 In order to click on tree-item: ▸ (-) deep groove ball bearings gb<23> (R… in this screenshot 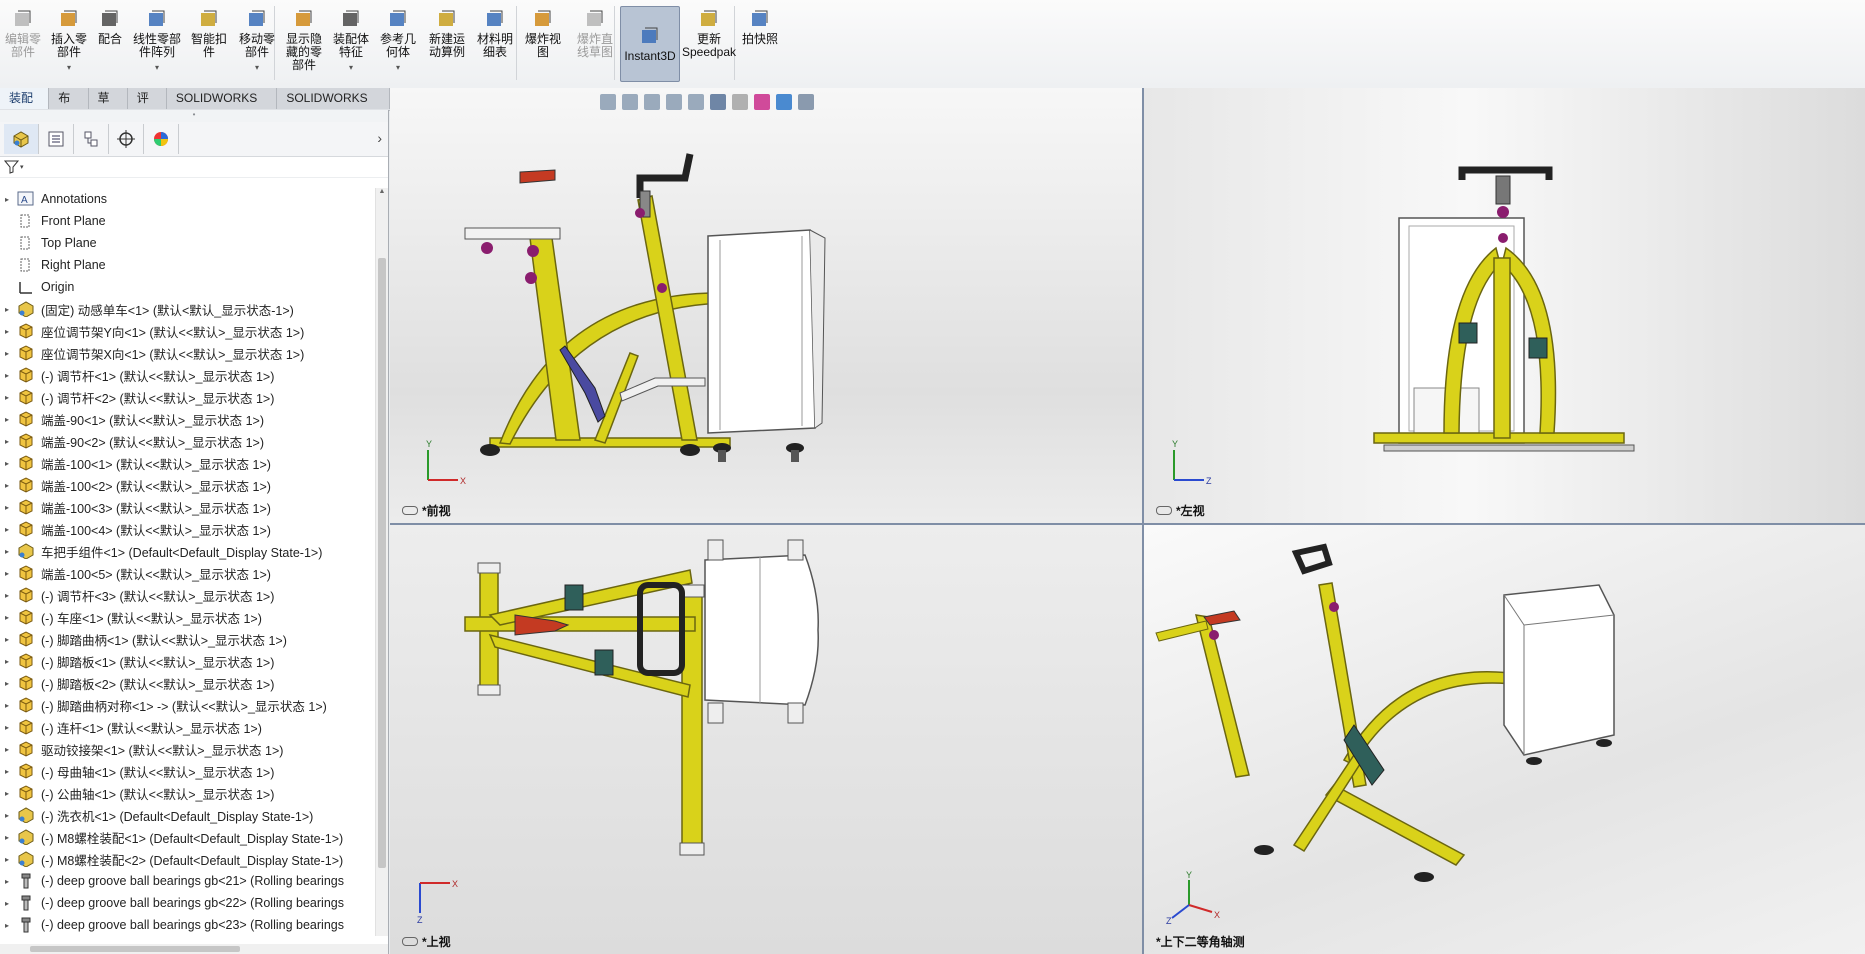, I will do `click(187, 925)`.